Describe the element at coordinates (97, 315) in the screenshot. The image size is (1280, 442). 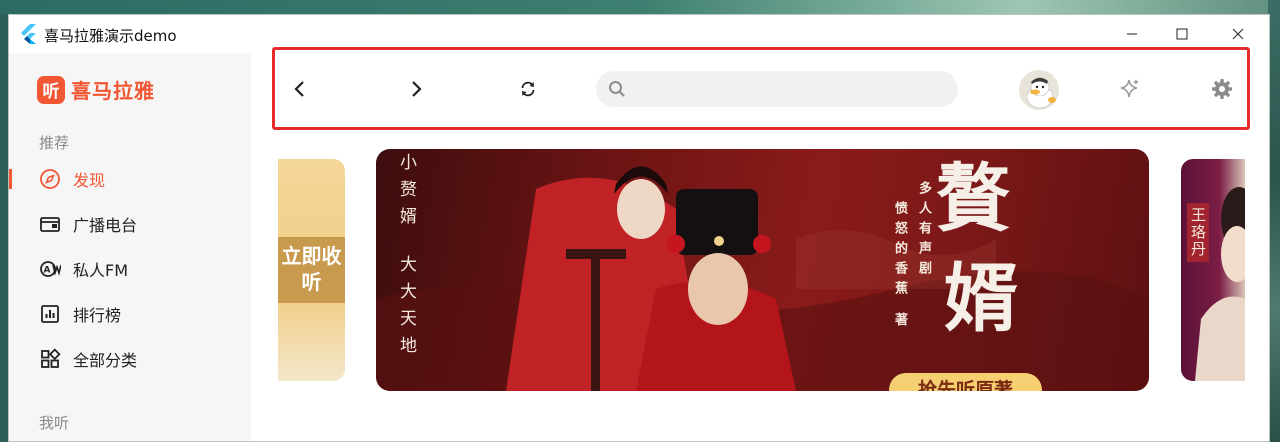
I see `sidebar-item-label: 排行榜` at that location.